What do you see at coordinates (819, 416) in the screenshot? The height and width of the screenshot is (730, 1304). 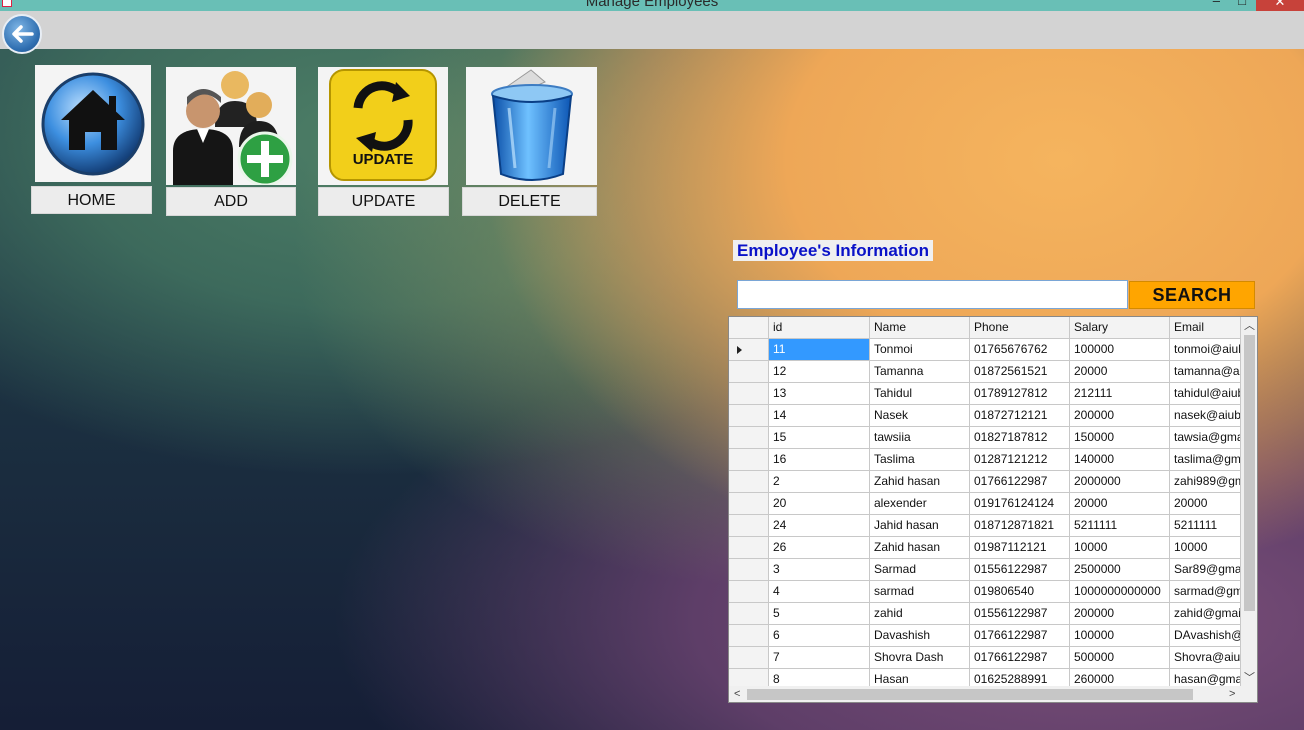 I see `cell-id: 14` at bounding box center [819, 416].